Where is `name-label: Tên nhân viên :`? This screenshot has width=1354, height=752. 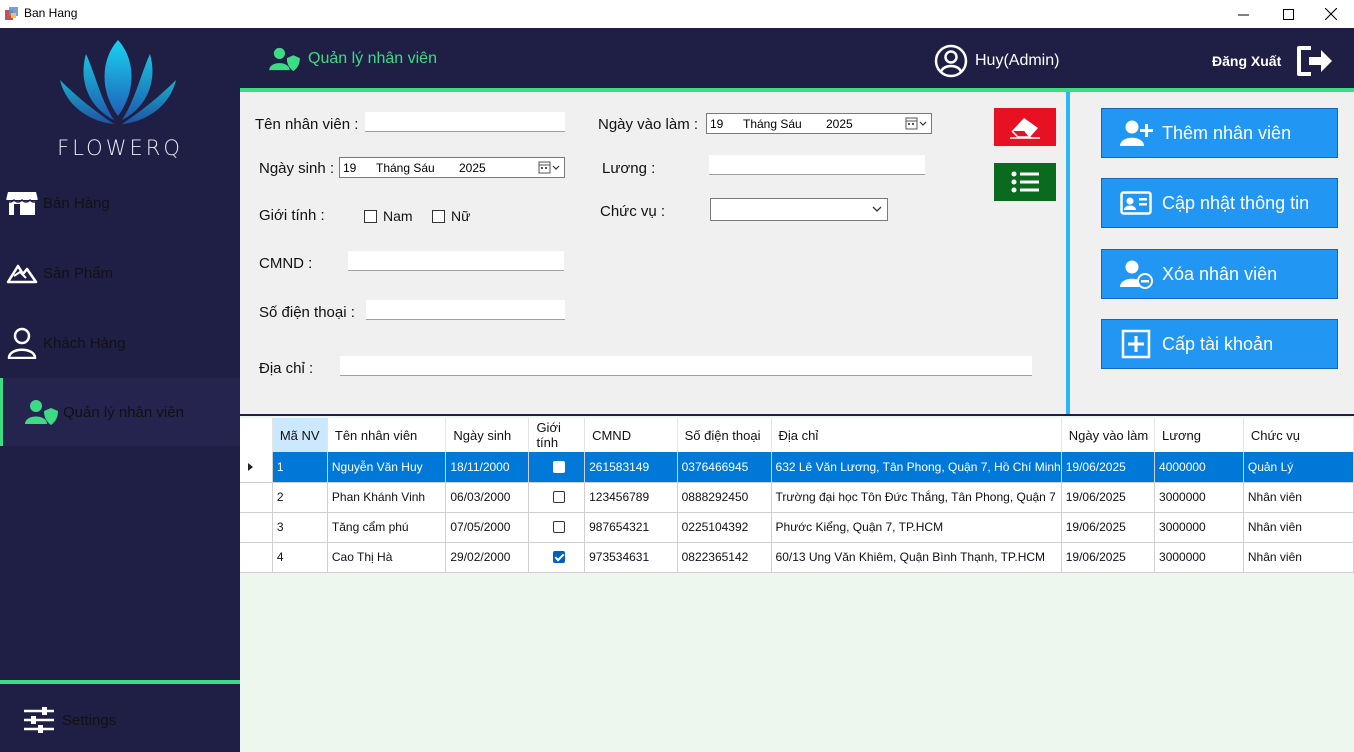
name-label: Tên nhân viên : is located at coordinates (307, 124).